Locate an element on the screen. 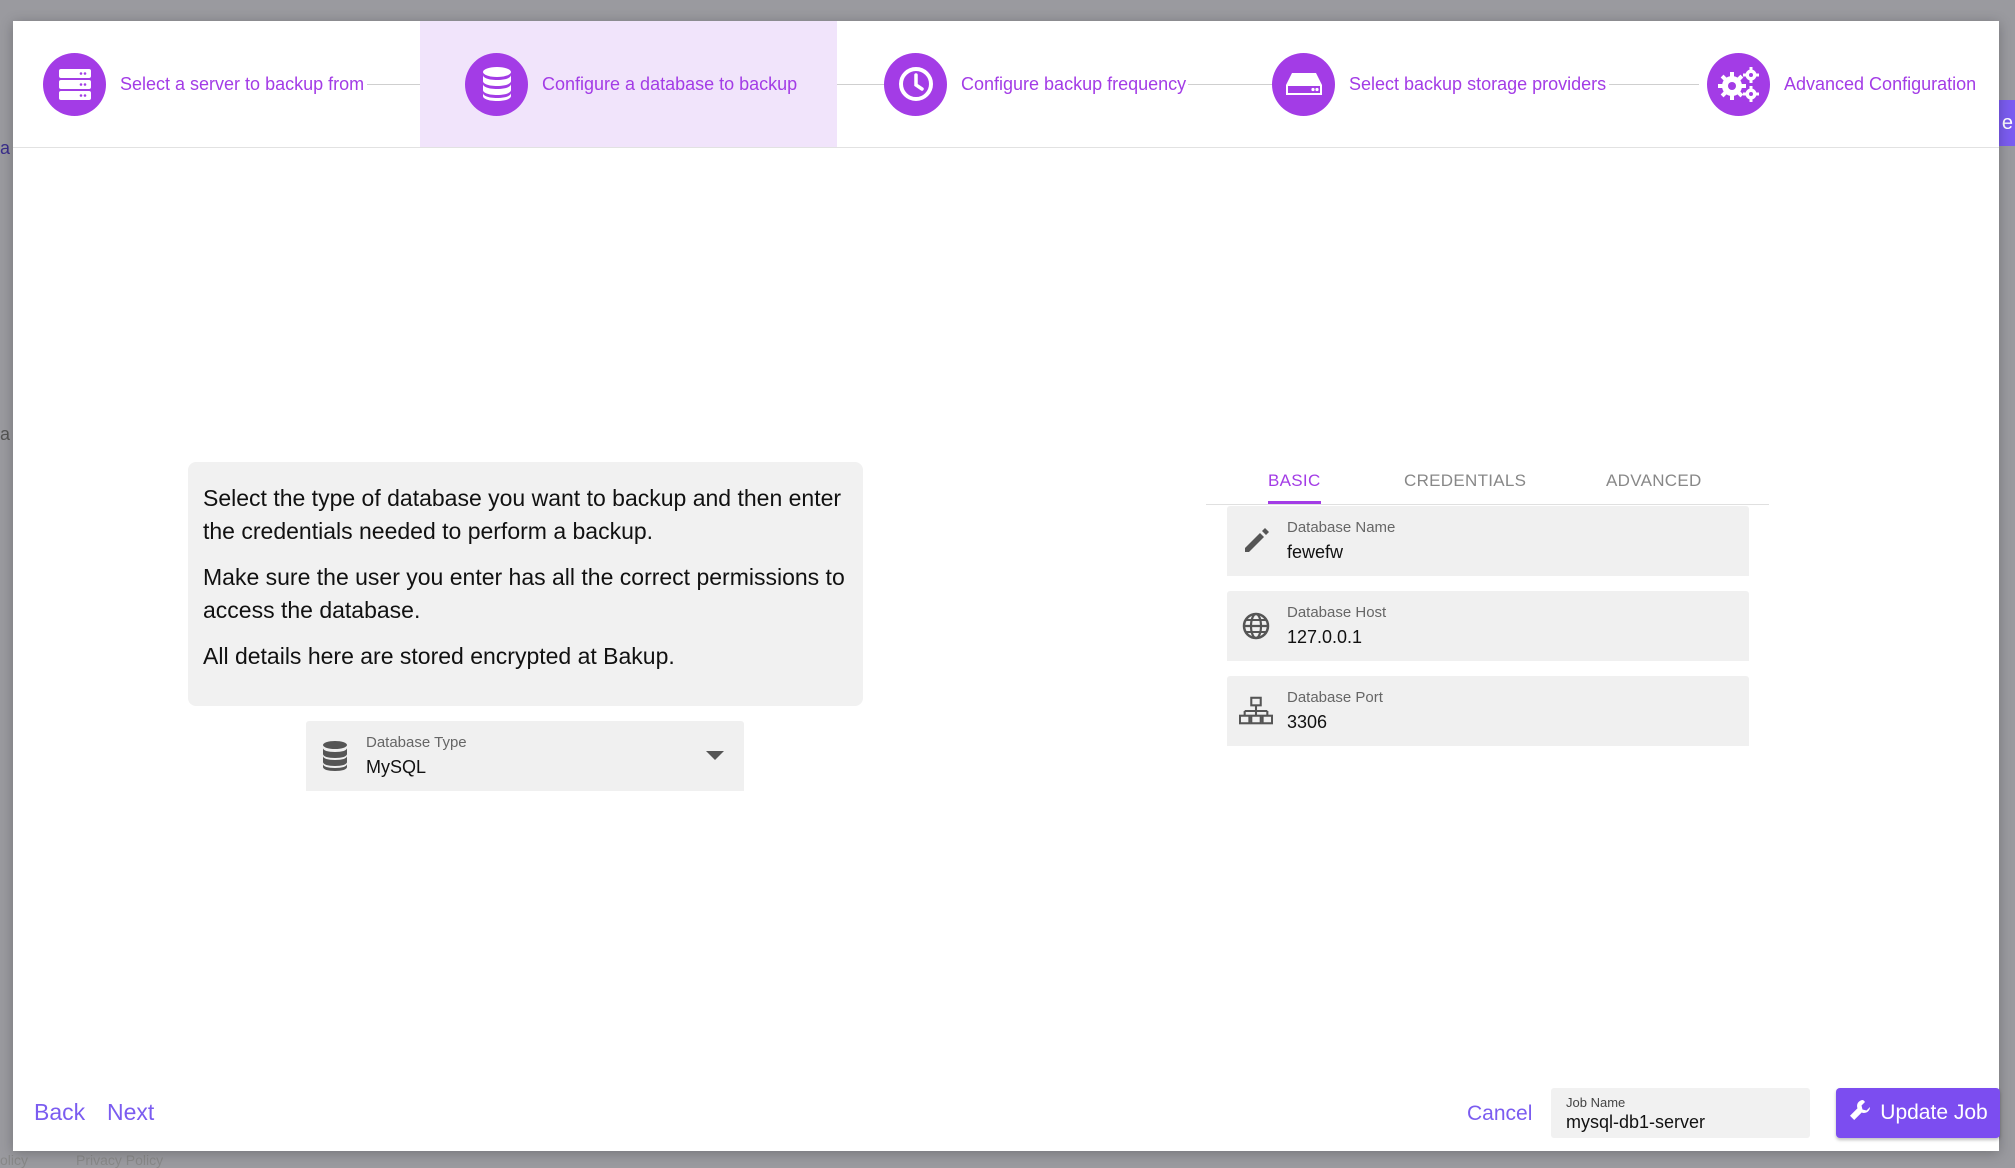 The width and height of the screenshot is (2015, 1168). chevron-down-icon is located at coordinates (715, 755).